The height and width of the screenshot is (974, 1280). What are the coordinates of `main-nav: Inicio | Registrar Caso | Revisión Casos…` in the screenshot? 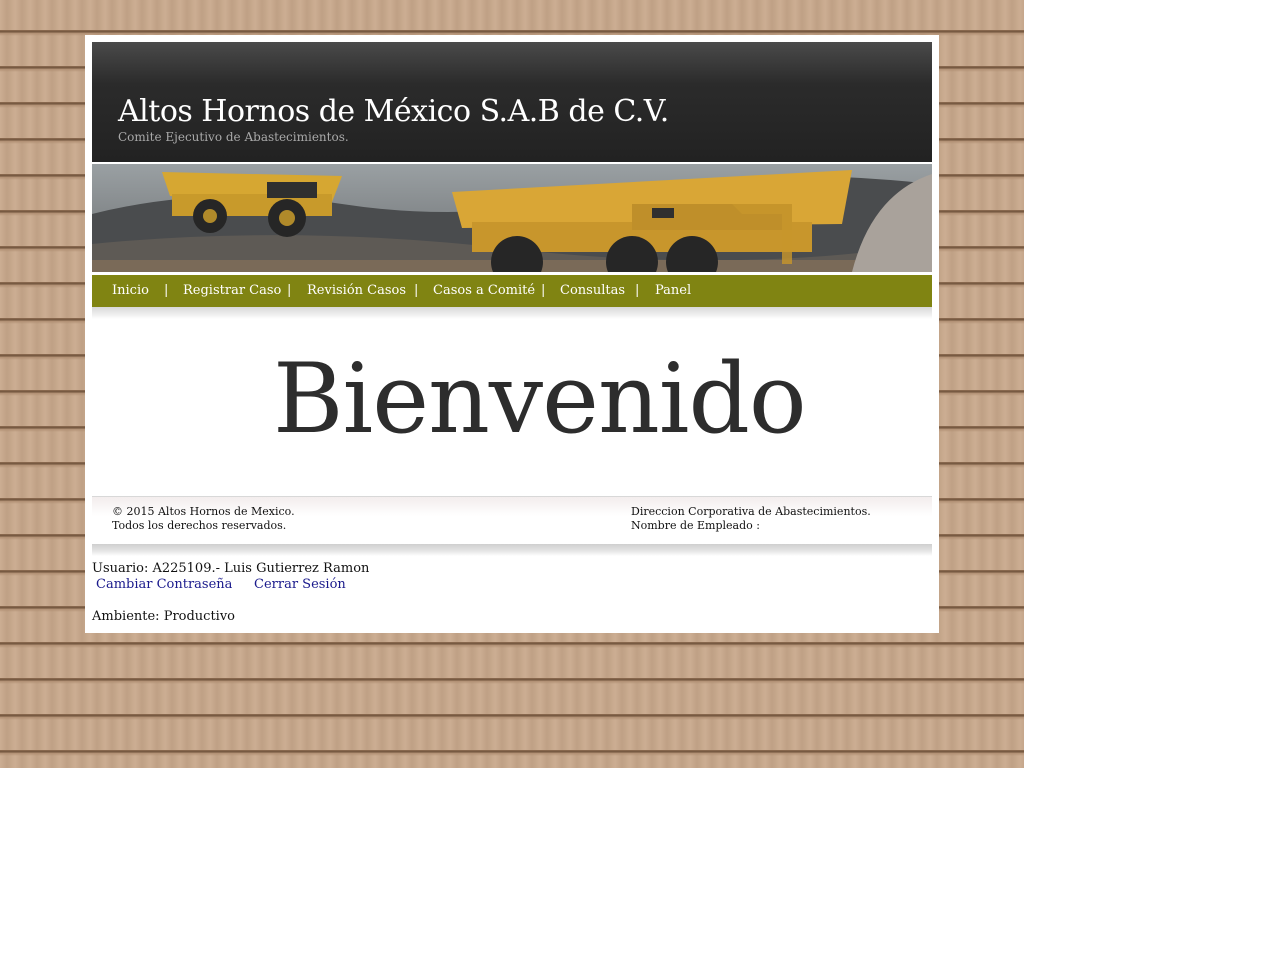 It's located at (512, 291).